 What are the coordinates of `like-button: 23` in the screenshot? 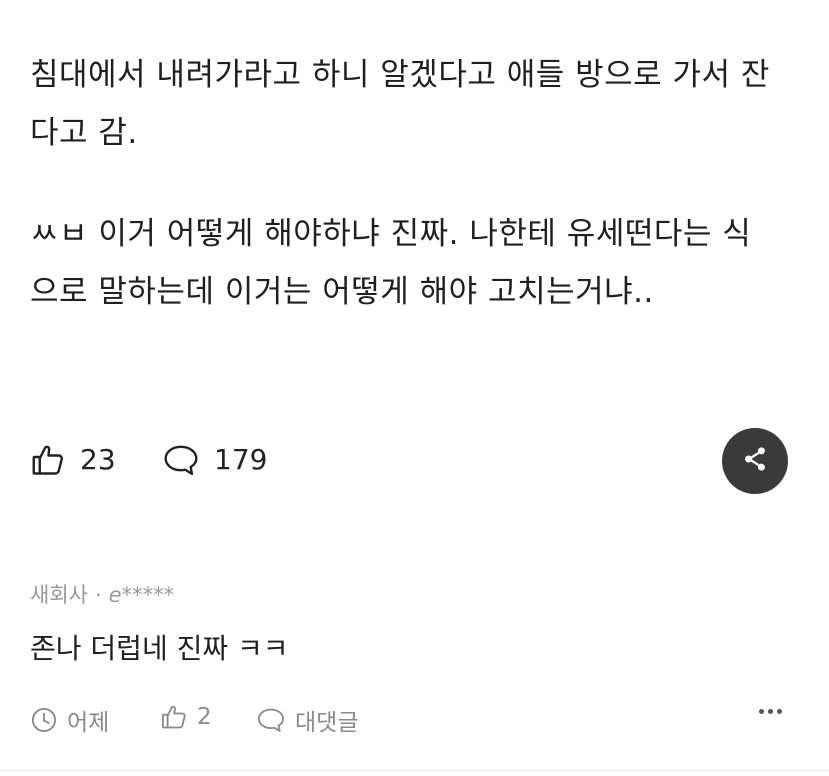 It's located at (73, 460).